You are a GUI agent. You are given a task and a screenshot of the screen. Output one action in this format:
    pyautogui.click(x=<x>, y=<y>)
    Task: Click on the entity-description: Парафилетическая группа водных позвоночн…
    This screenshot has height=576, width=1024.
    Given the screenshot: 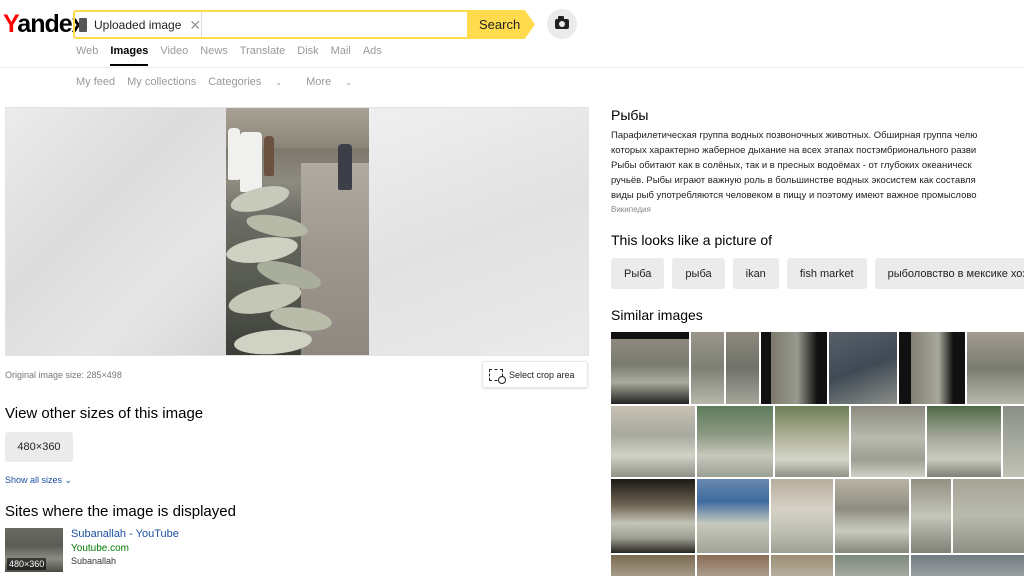 What is the action you would take?
    pyautogui.click(x=794, y=165)
    